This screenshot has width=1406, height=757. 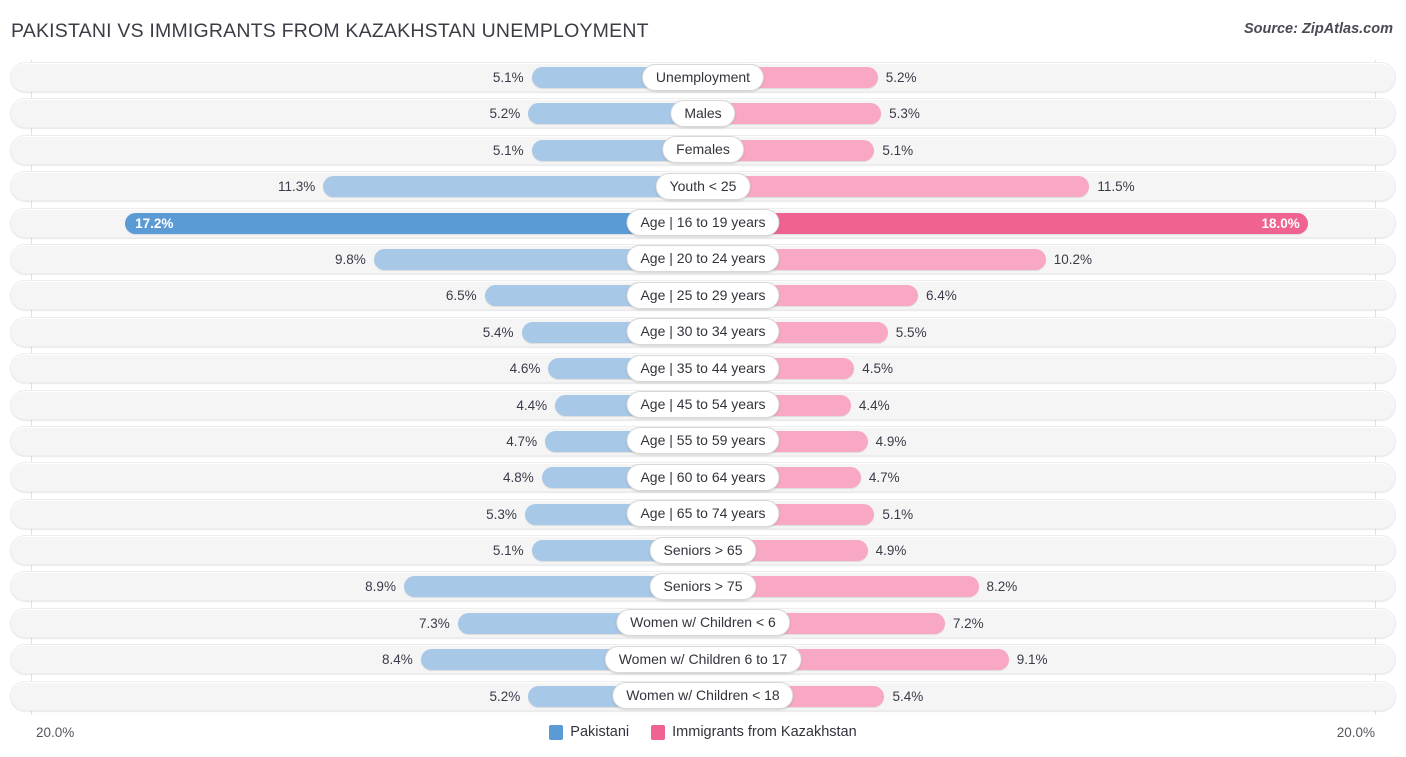 What do you see at coordinates (600, 732) in the screenshot?
I see `legend-label: Pakistani` at bounding box center [600, 732].